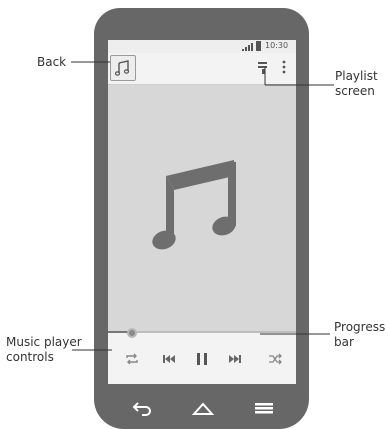  I want to click on callout-progress-line2: bar, so click(344, 342).